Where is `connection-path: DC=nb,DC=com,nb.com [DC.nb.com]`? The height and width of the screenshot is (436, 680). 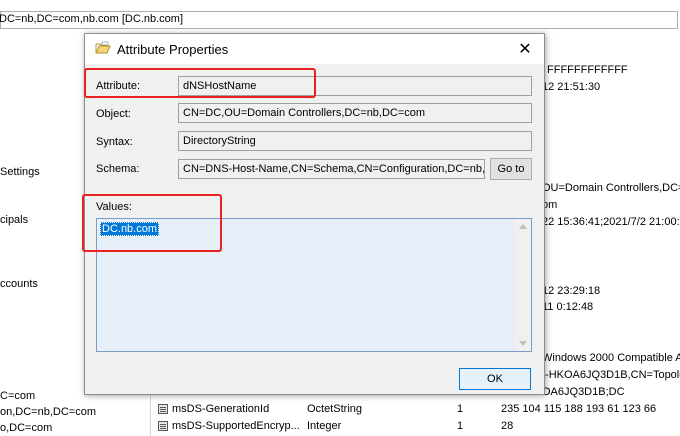 connection-path: DC=nb,DC=com,nb.com [DC.nb.com] is located at coordinates (92, 19).